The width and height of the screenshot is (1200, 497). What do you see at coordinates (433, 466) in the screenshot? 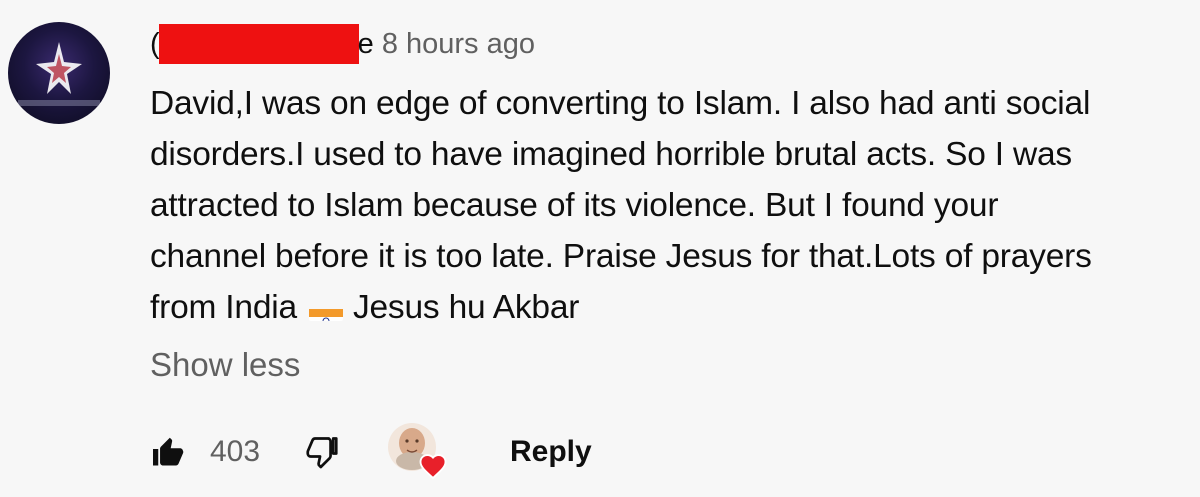
I see `heart-icon` at bounding box center [433, 466].